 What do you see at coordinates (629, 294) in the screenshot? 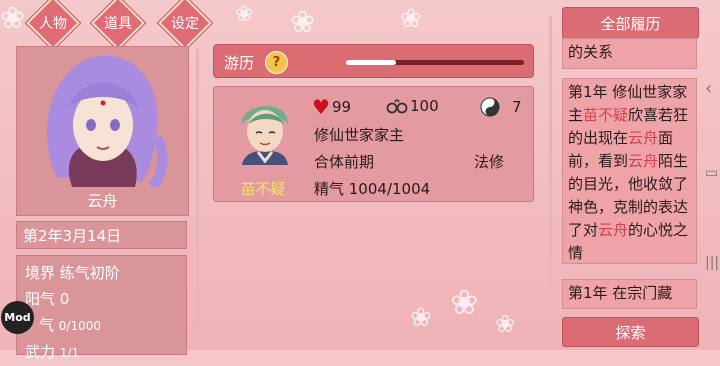
I see `history-entry: 第1年 在宗门藏` at bounding box center [629, 294].